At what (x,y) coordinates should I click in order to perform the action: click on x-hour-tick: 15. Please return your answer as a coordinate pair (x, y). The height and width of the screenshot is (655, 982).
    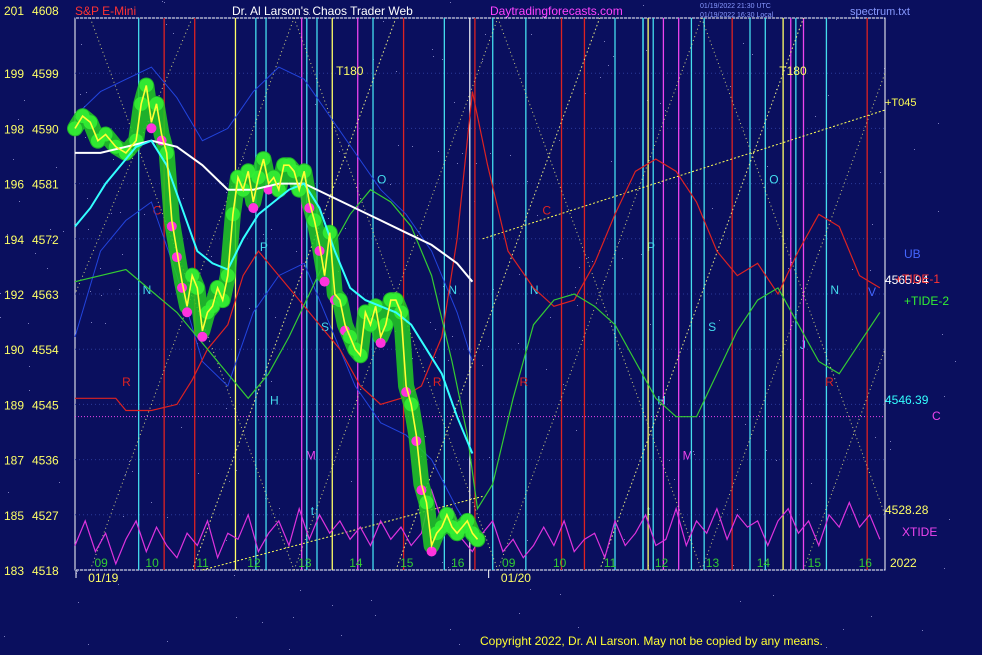
    Looking at the image, I should click on (815, 563).